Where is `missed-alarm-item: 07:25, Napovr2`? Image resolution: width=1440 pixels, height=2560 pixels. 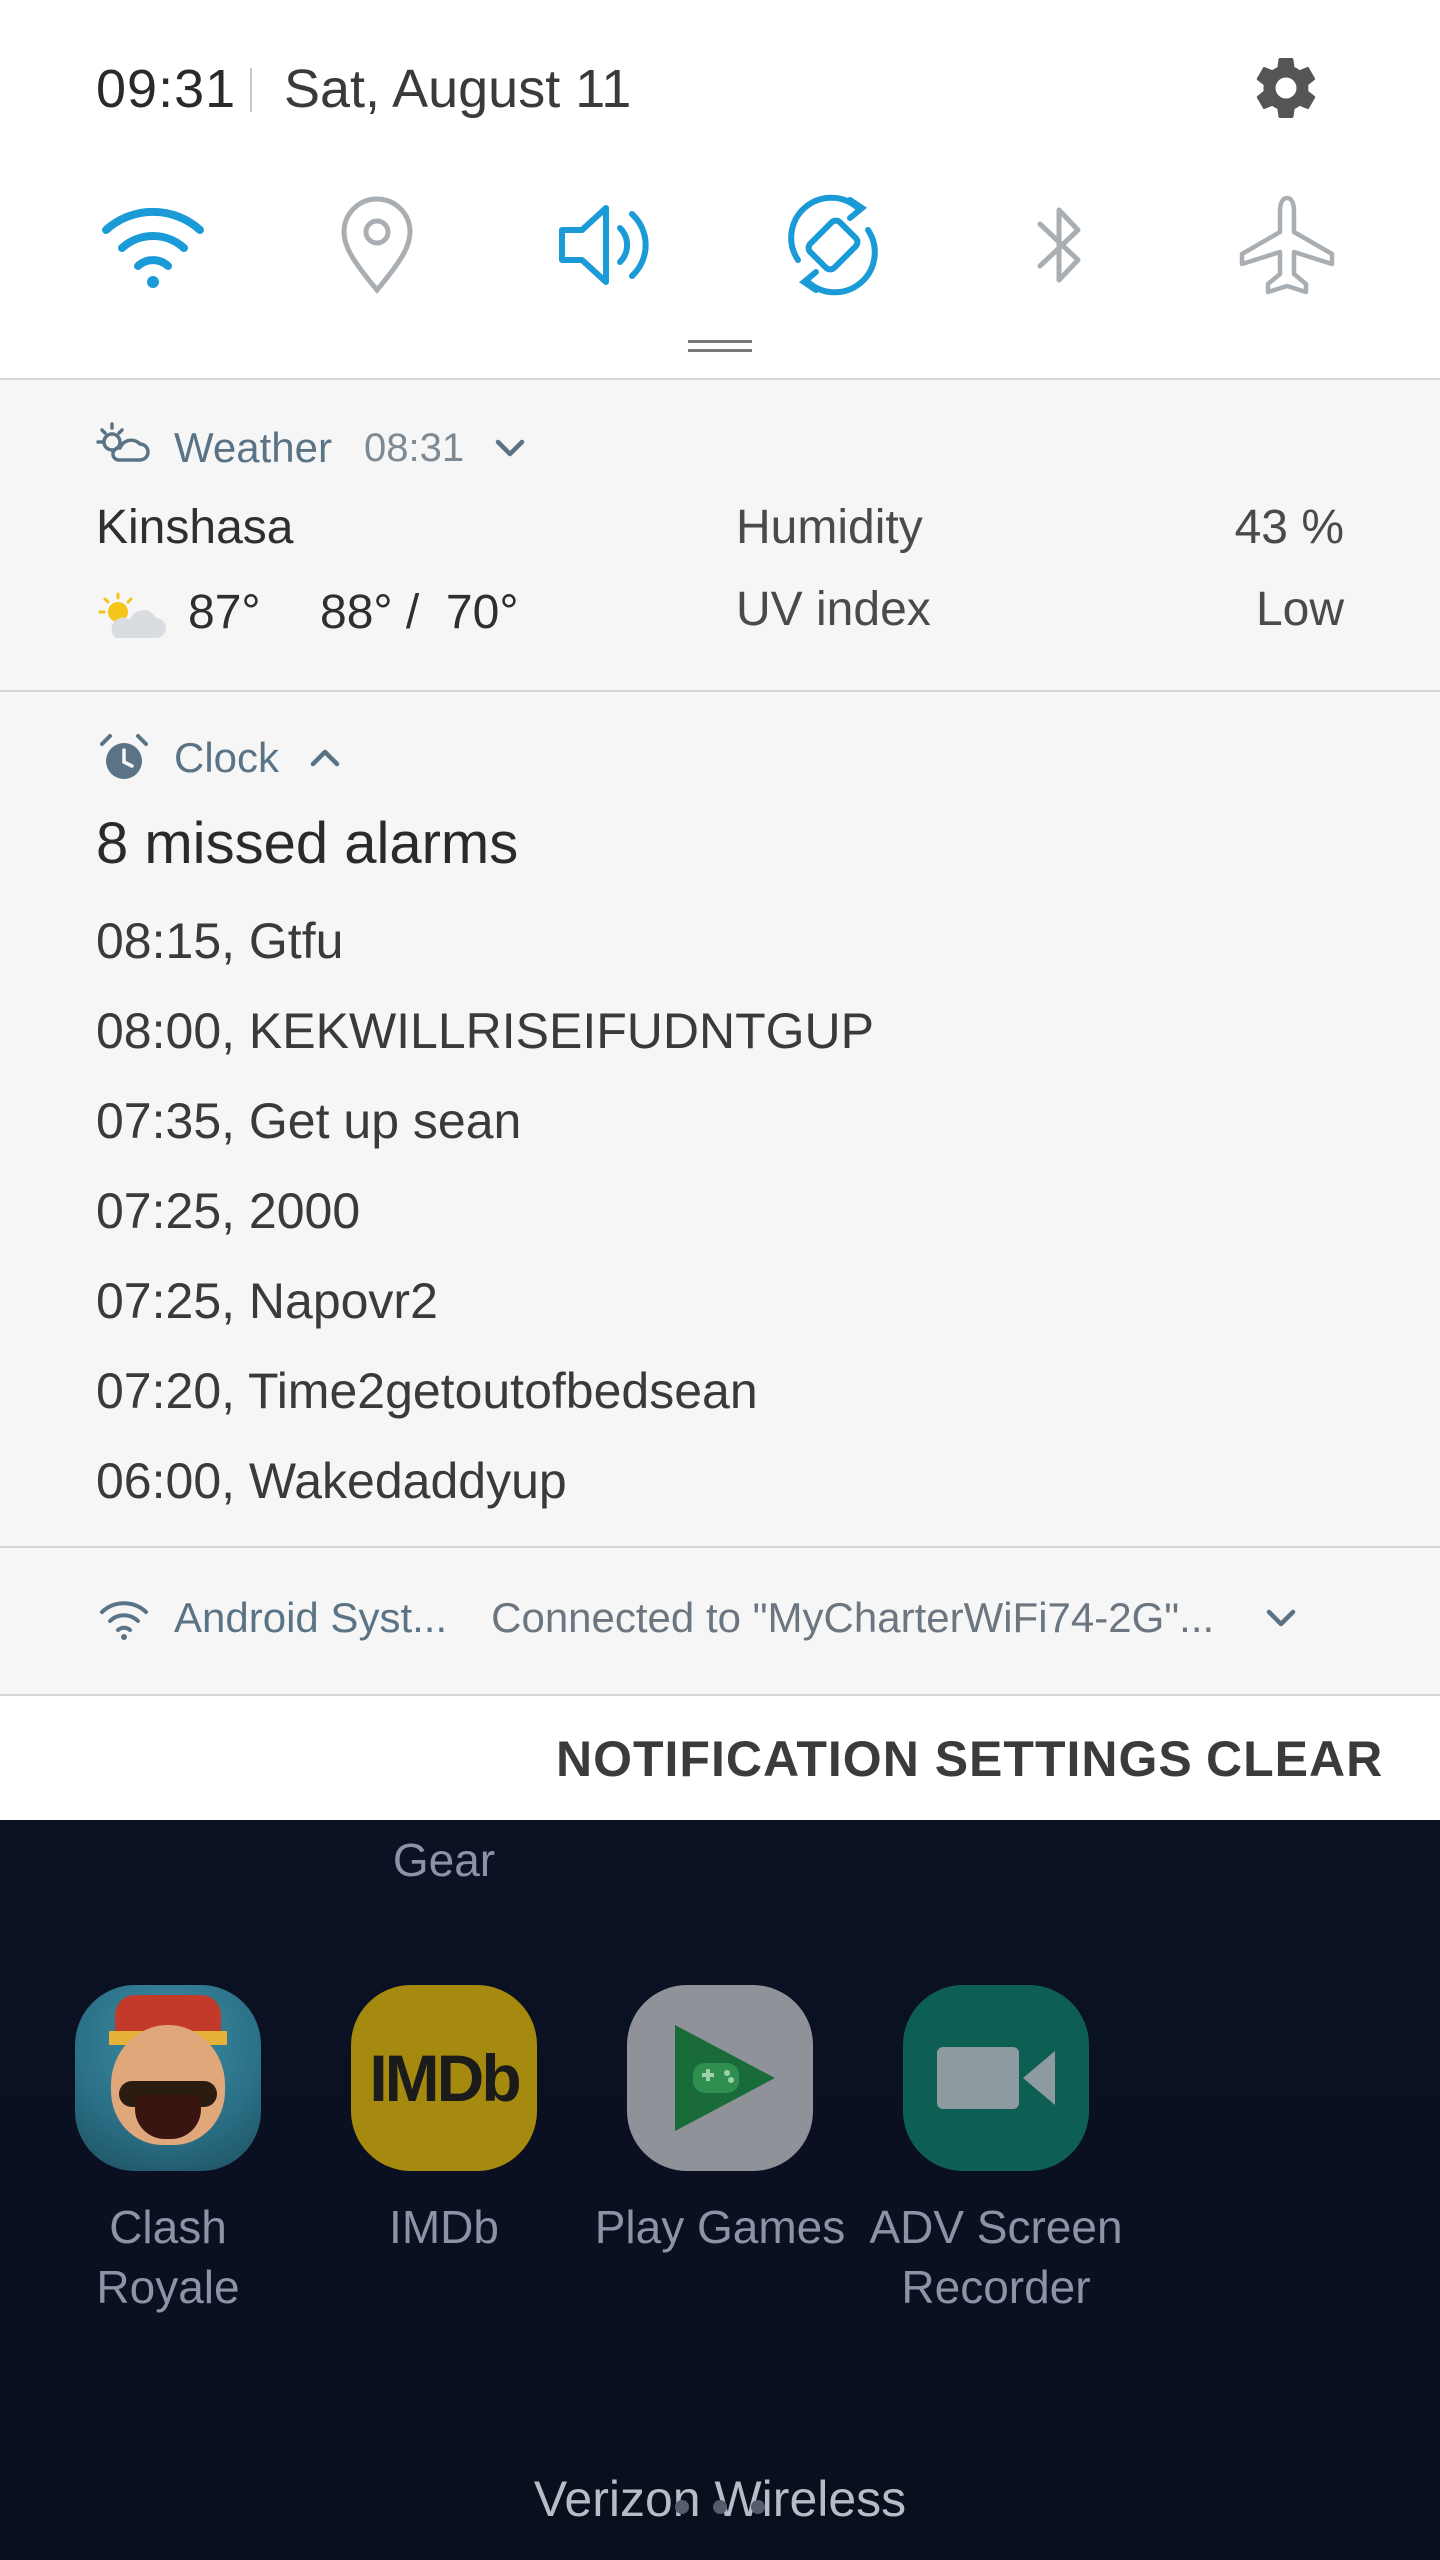 missed-alarm-item: 07:25, Napovr2 is located at coordinates (267, 1301).